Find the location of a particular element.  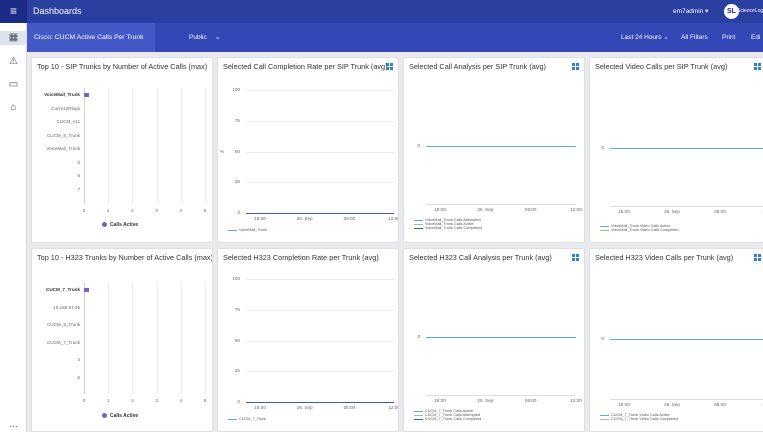

bar-label: CUCM_8_Trunk is located at coordinates (63, 324).